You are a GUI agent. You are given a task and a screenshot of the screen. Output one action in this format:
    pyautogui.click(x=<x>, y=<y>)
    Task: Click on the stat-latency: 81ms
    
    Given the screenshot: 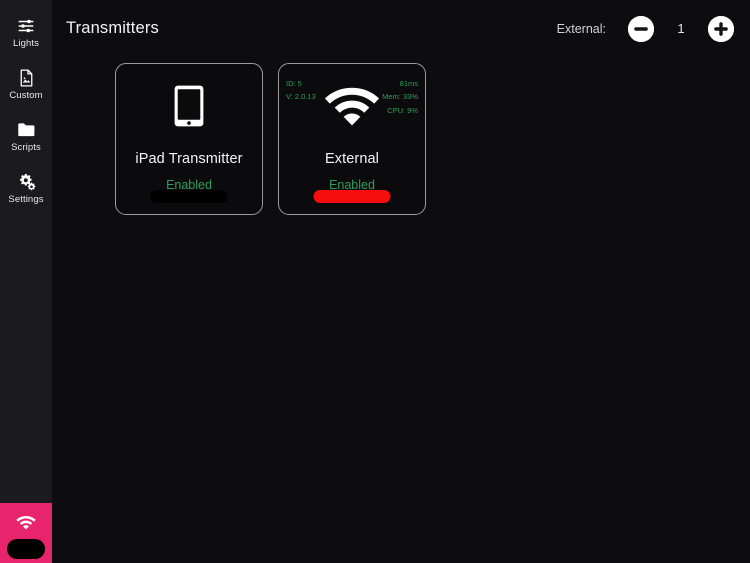 What is the action you would take?
    pyautogui.click(x=408, y=83)
    